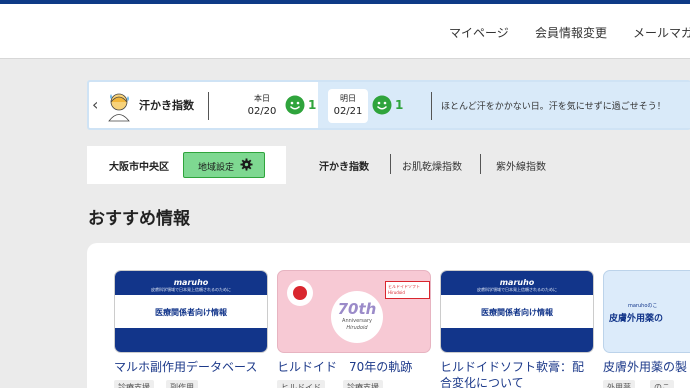  I want to click on nav-member-settings: 会員情報変更, so click(571, 32).